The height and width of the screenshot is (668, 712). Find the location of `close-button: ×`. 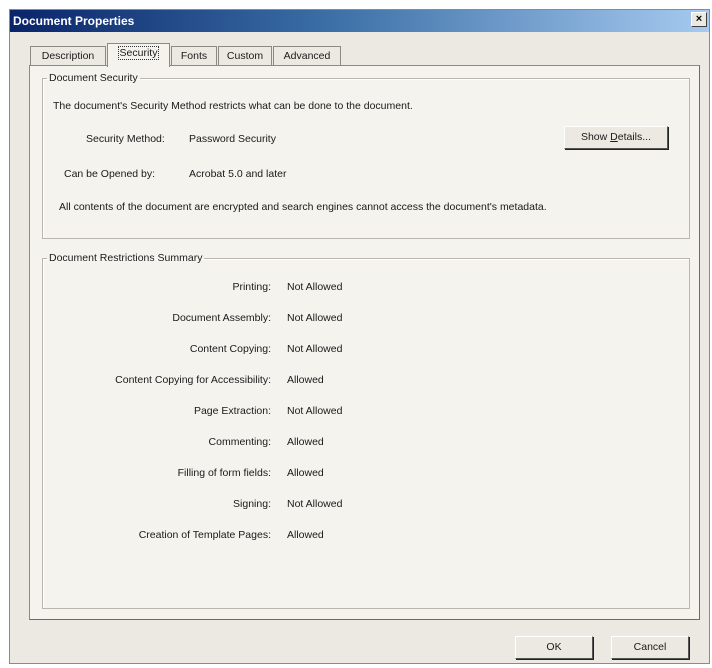

close-button: × is located at coordinates (699, 19).